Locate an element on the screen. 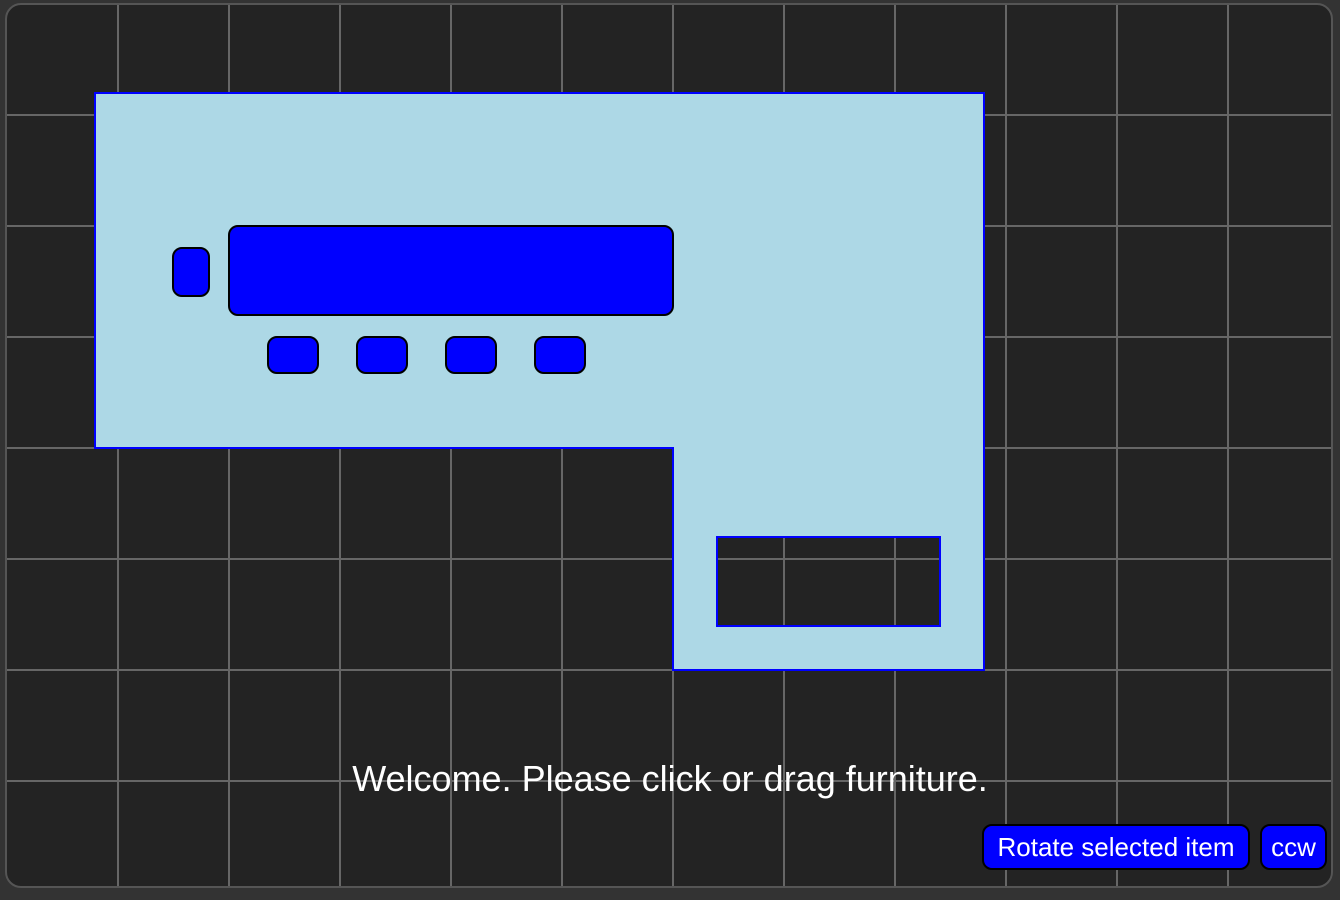  status-message: Welcome. Please click or drag furniture. is located at coordinates (670, 778).